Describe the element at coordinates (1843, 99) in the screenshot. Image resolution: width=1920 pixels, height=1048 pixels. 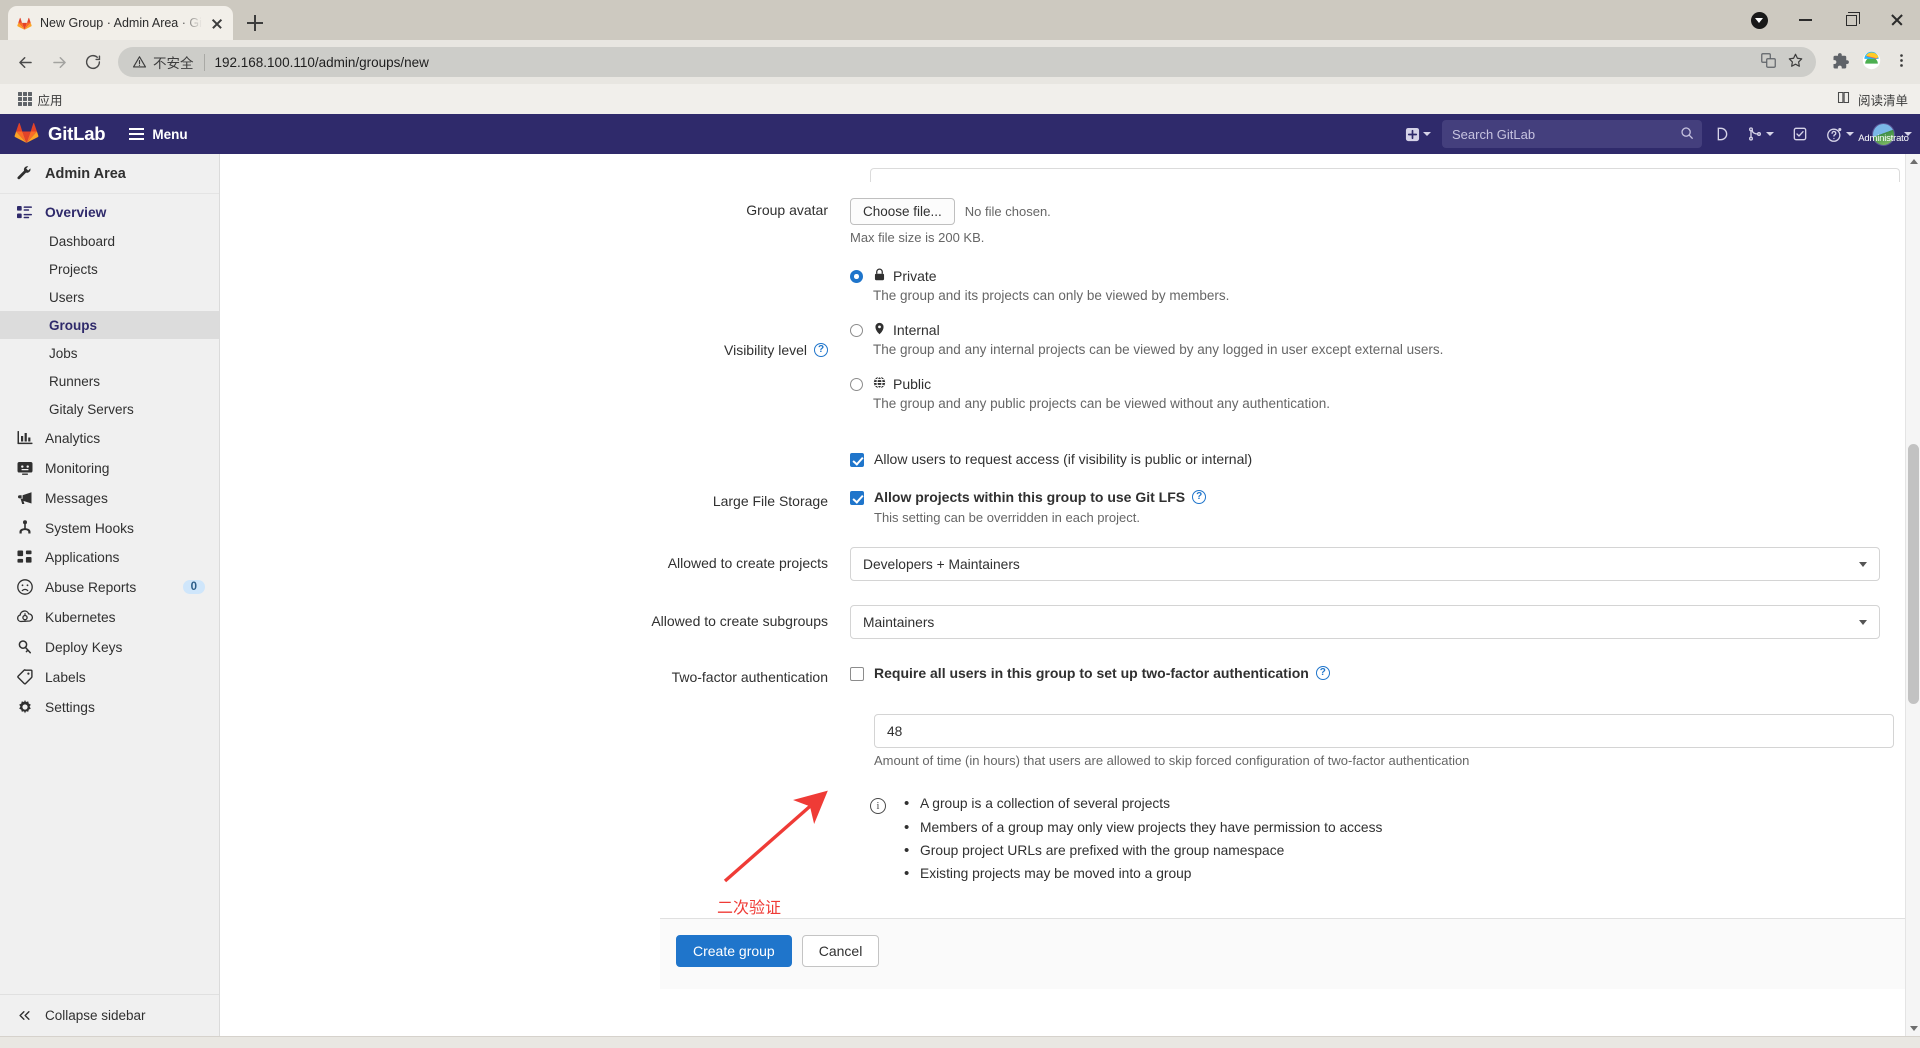
I see `reading-list-icon` at that location.